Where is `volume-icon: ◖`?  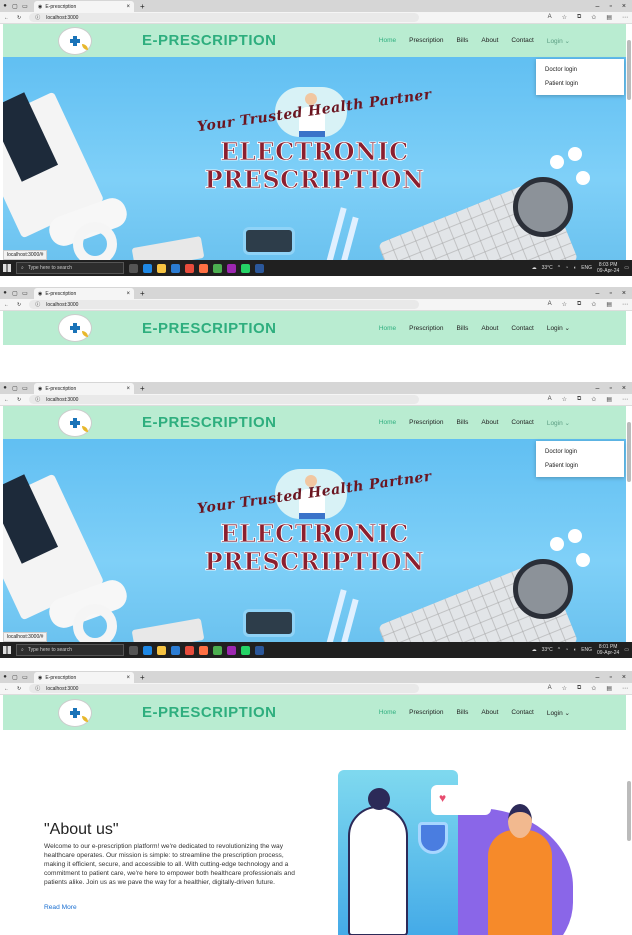
volume-icon: ◖ is located at coordinates (574, 268).